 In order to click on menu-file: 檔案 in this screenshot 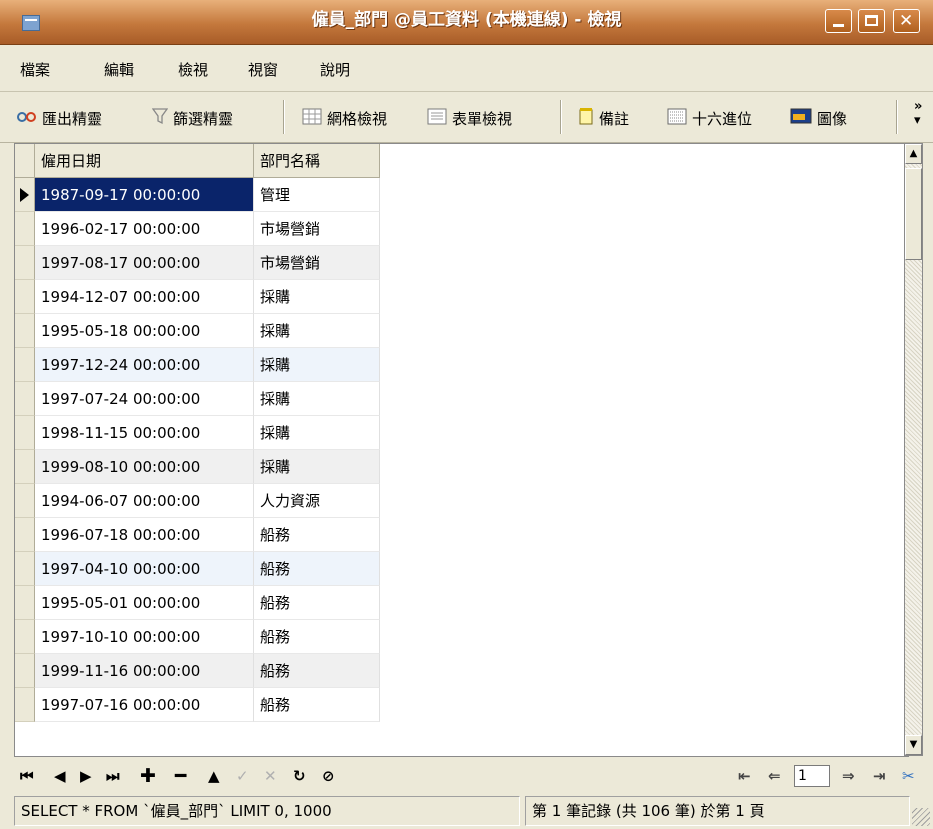, I will do `click(35, 69)`.